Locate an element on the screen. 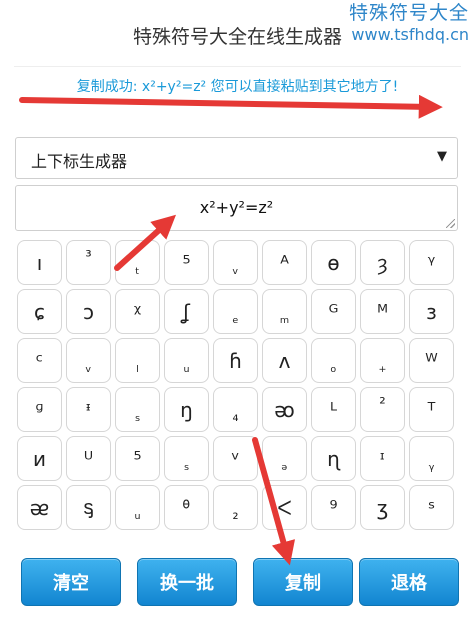  backspace-button: 退格 is located at coordinates (409, 582).